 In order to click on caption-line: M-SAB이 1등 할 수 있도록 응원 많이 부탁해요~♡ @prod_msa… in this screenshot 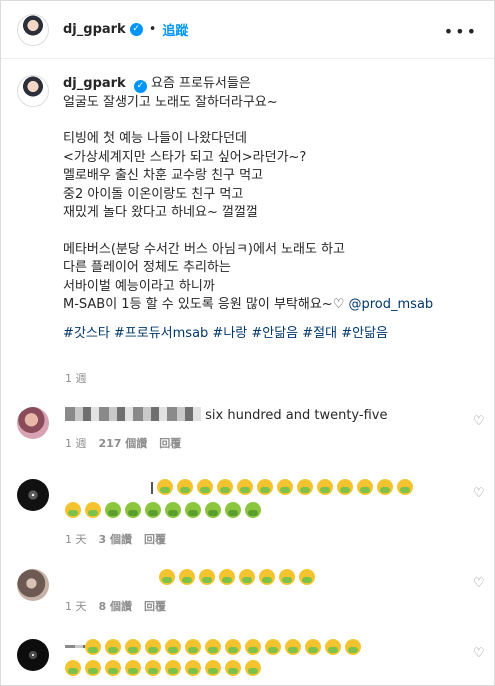, I will do `click(248, 305)`.